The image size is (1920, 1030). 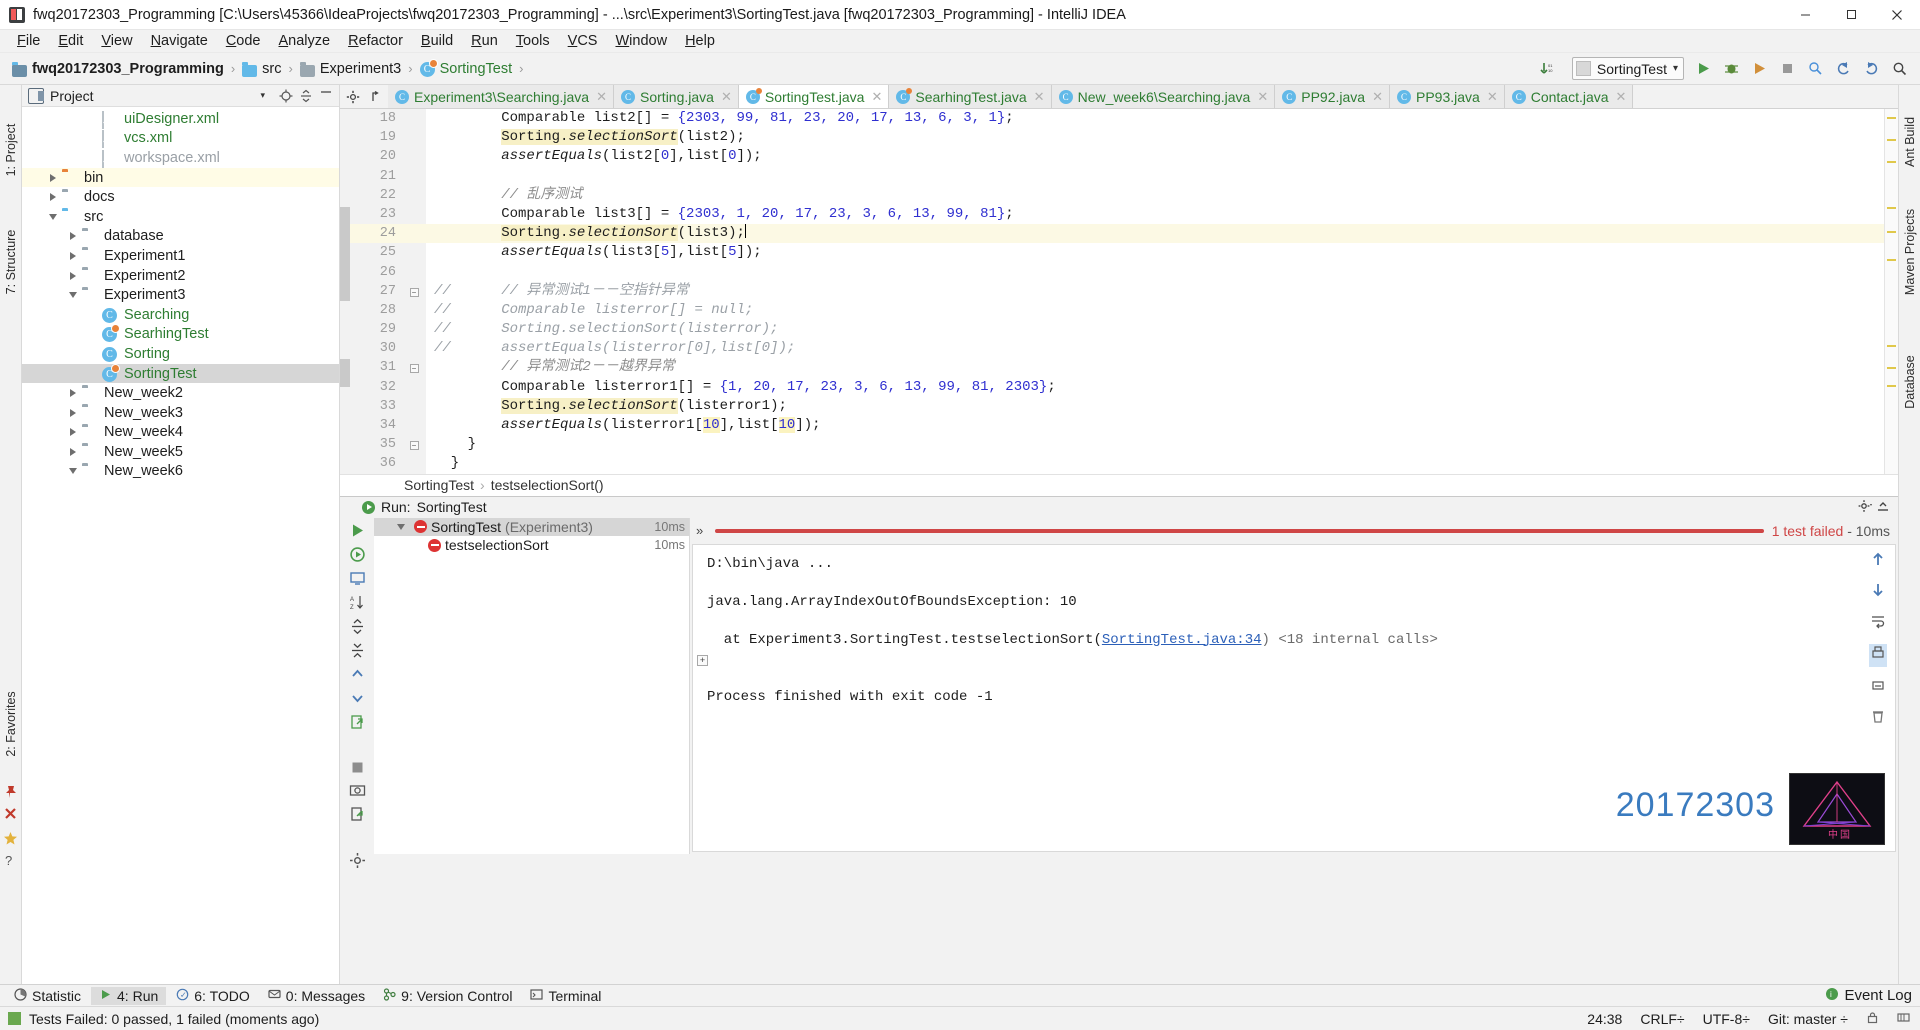 I want to click on test-tree-item-testselectionsort: testselectionSort 10ms, so click(x=531, y=545).